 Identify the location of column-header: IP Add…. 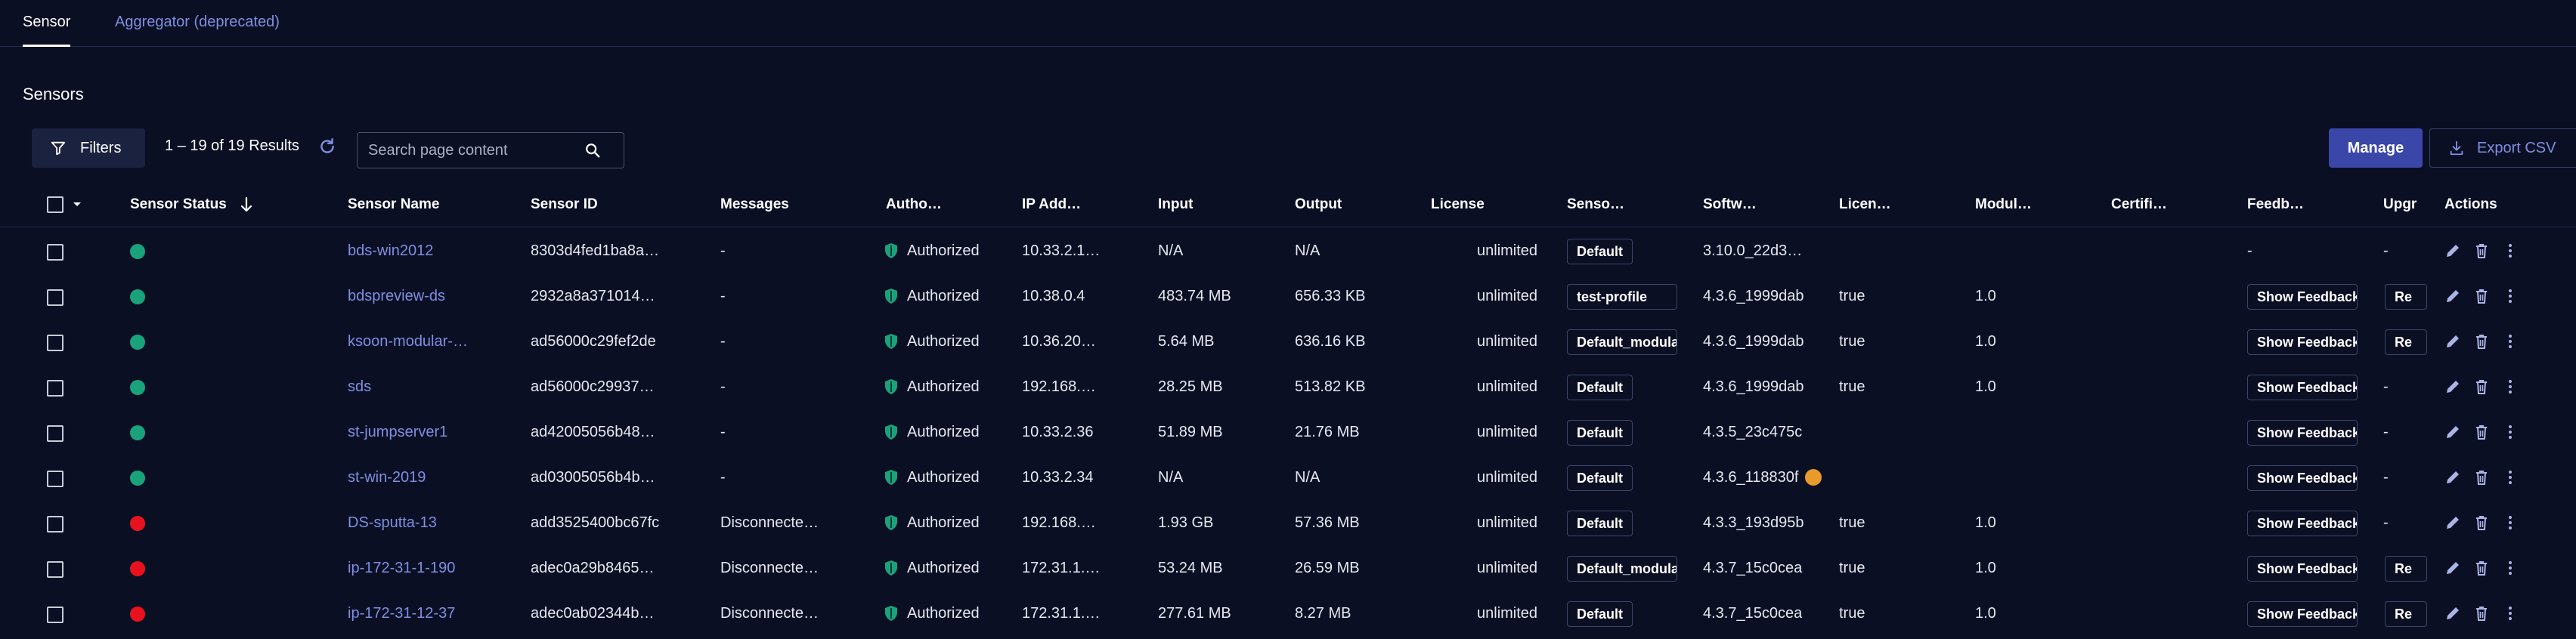
(1082, 204).